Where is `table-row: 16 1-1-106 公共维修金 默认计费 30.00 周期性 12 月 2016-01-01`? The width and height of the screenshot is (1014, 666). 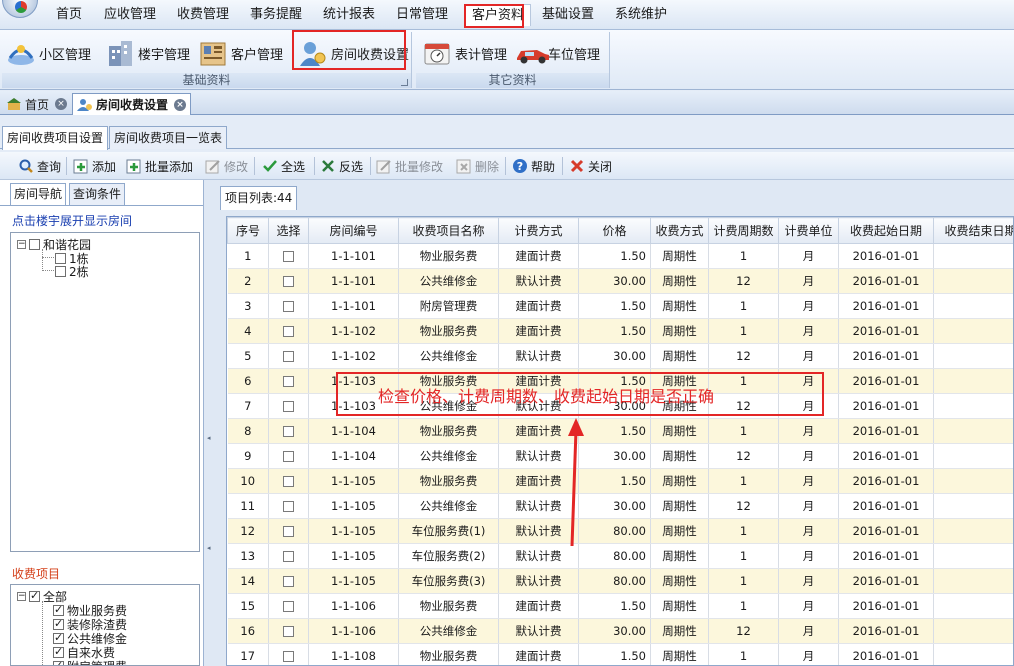
table-row: 16 1-1-106 公共维修金 默认计费 30.00 周期性 12 月 2016-01-01 is located at coordinates (620, 631).